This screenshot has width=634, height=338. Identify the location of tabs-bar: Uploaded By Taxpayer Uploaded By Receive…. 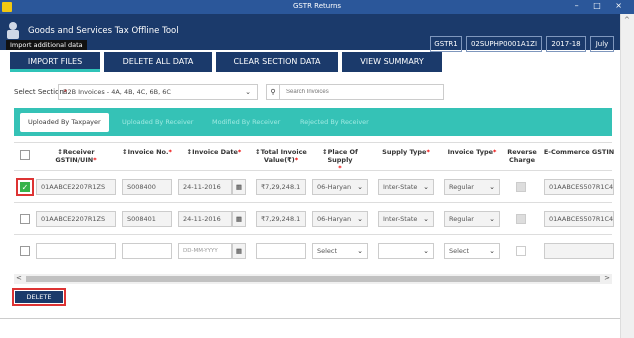
(313, 122).